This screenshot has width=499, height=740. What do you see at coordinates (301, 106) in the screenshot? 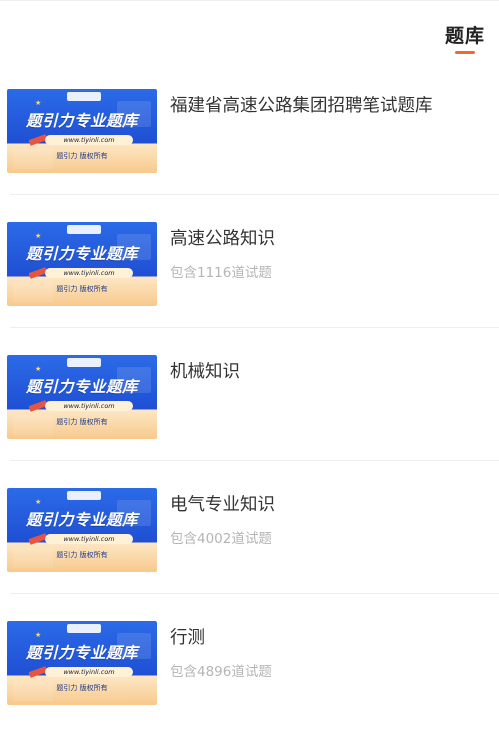
I see `item-title: 福建省高速公路集团招聘笔试题库` at bounding box center [301, 106].